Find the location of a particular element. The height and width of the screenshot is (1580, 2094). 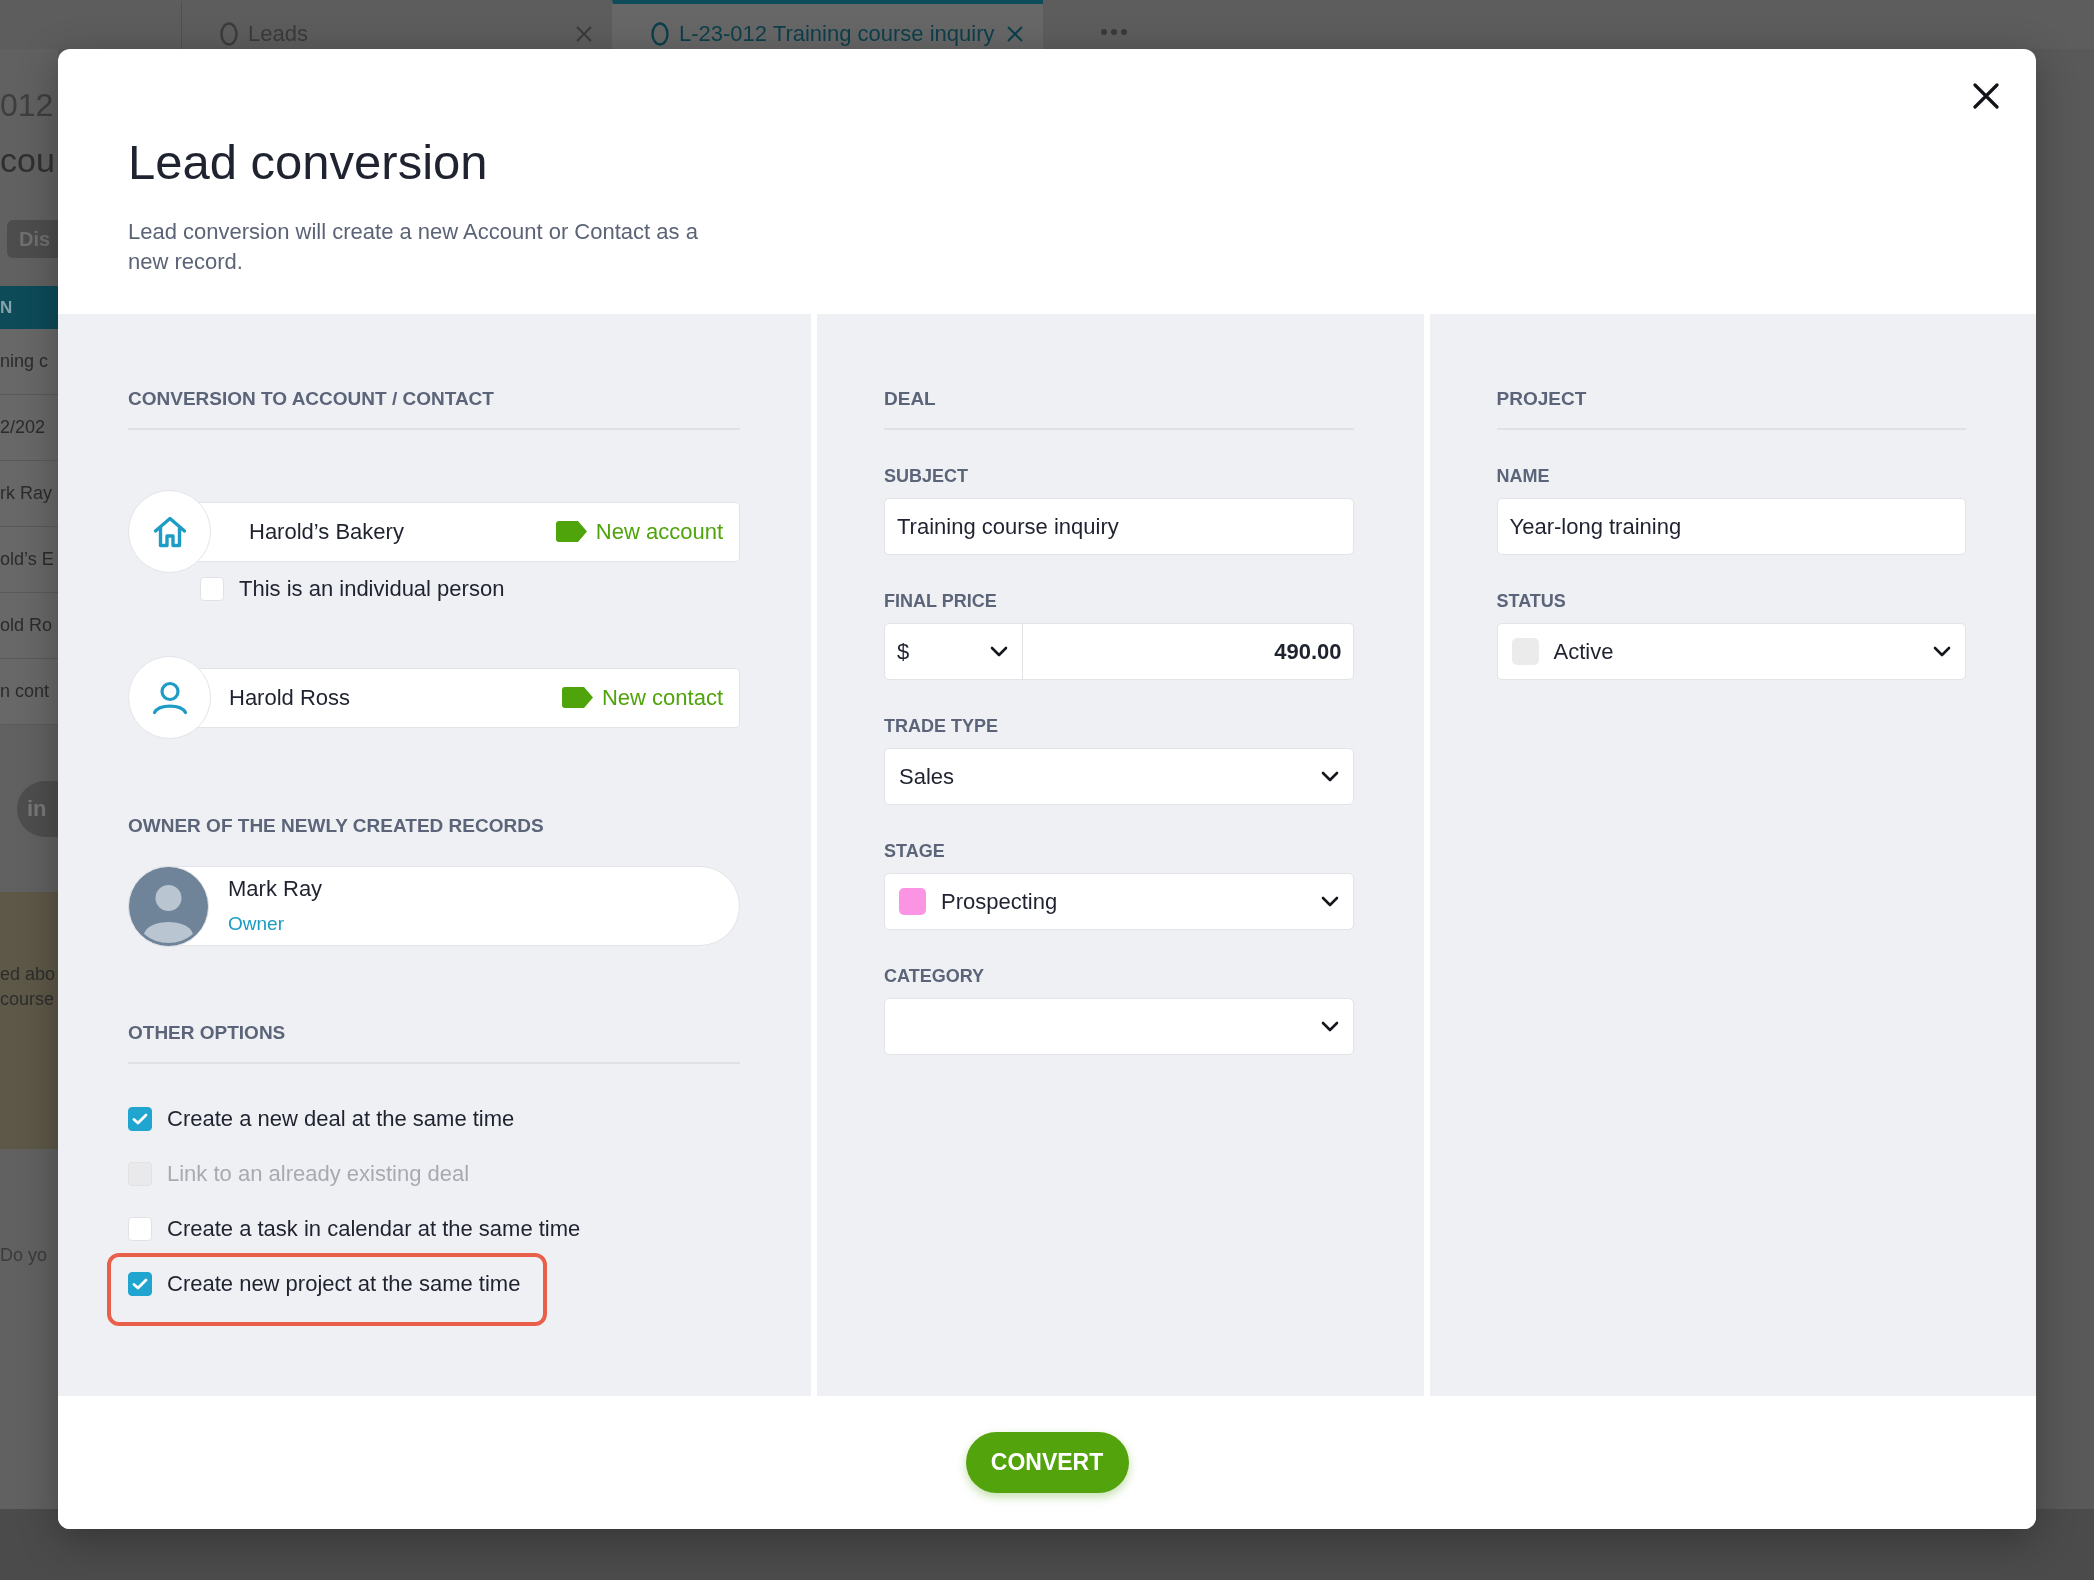

select-field: Active is located at coordinates (1731, 651).